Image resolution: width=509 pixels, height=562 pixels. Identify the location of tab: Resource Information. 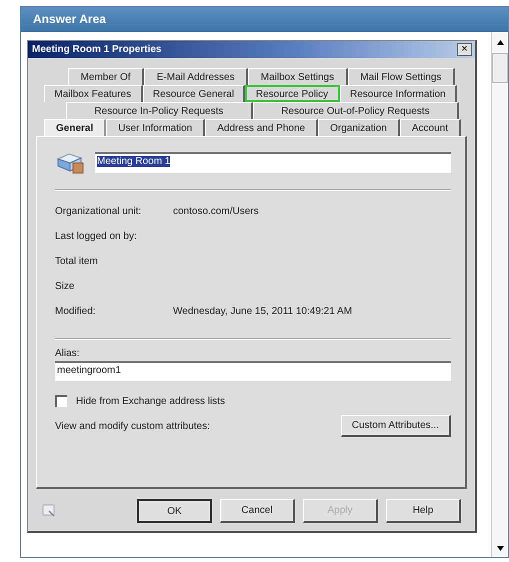
(398, 93).